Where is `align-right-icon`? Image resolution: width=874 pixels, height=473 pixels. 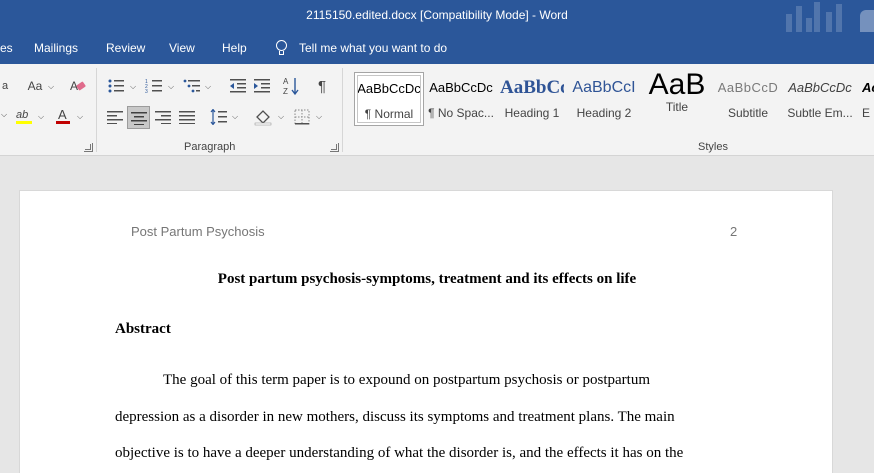 align-right-icon is located at coordinates (163, 117).